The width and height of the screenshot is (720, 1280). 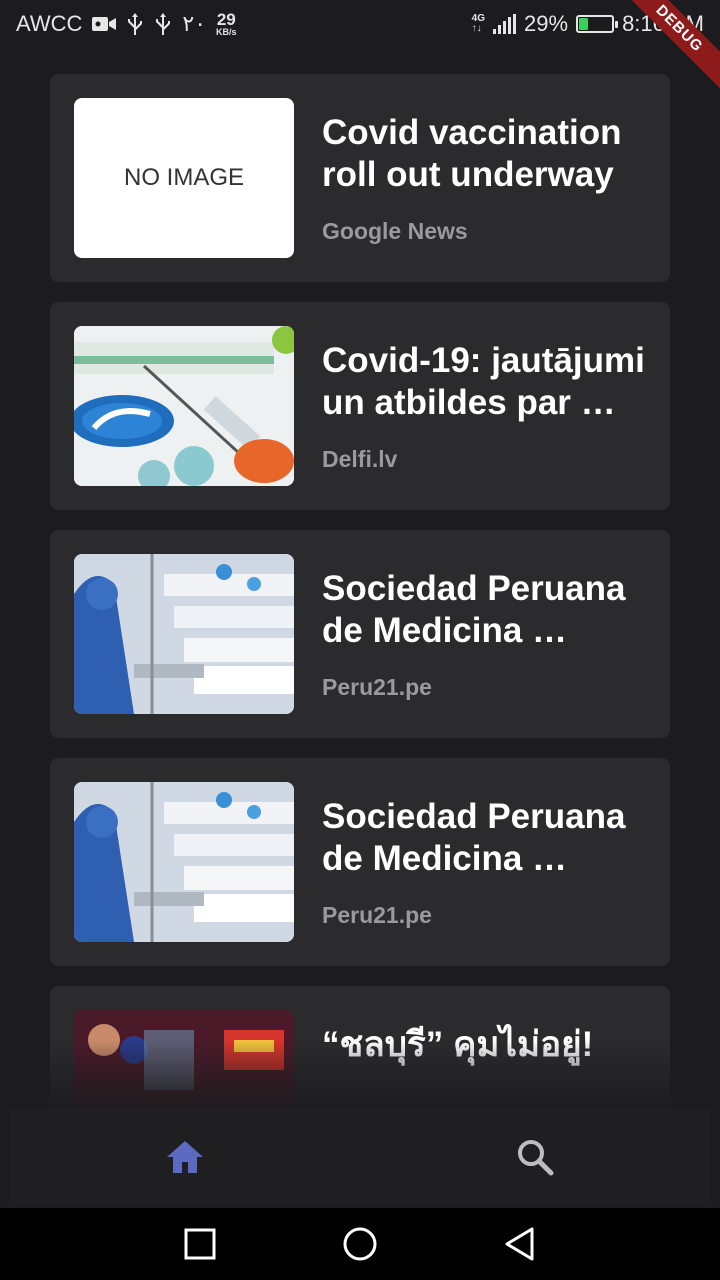 I want to click on battery-icon, so click(x=597, y=24).